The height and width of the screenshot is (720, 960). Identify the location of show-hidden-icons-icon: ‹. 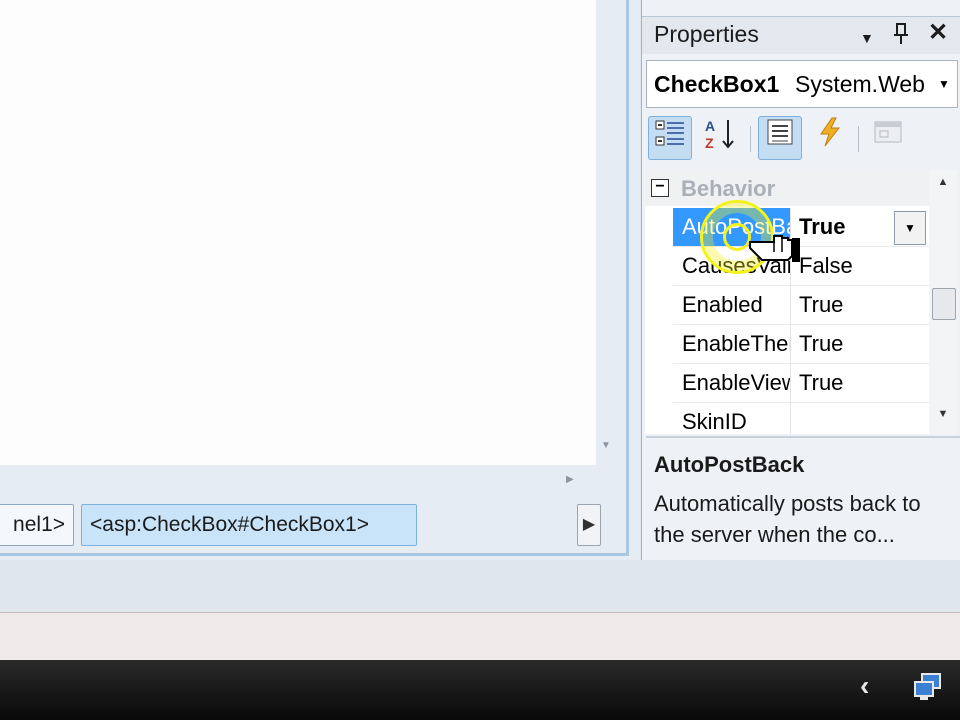
(864, 686).